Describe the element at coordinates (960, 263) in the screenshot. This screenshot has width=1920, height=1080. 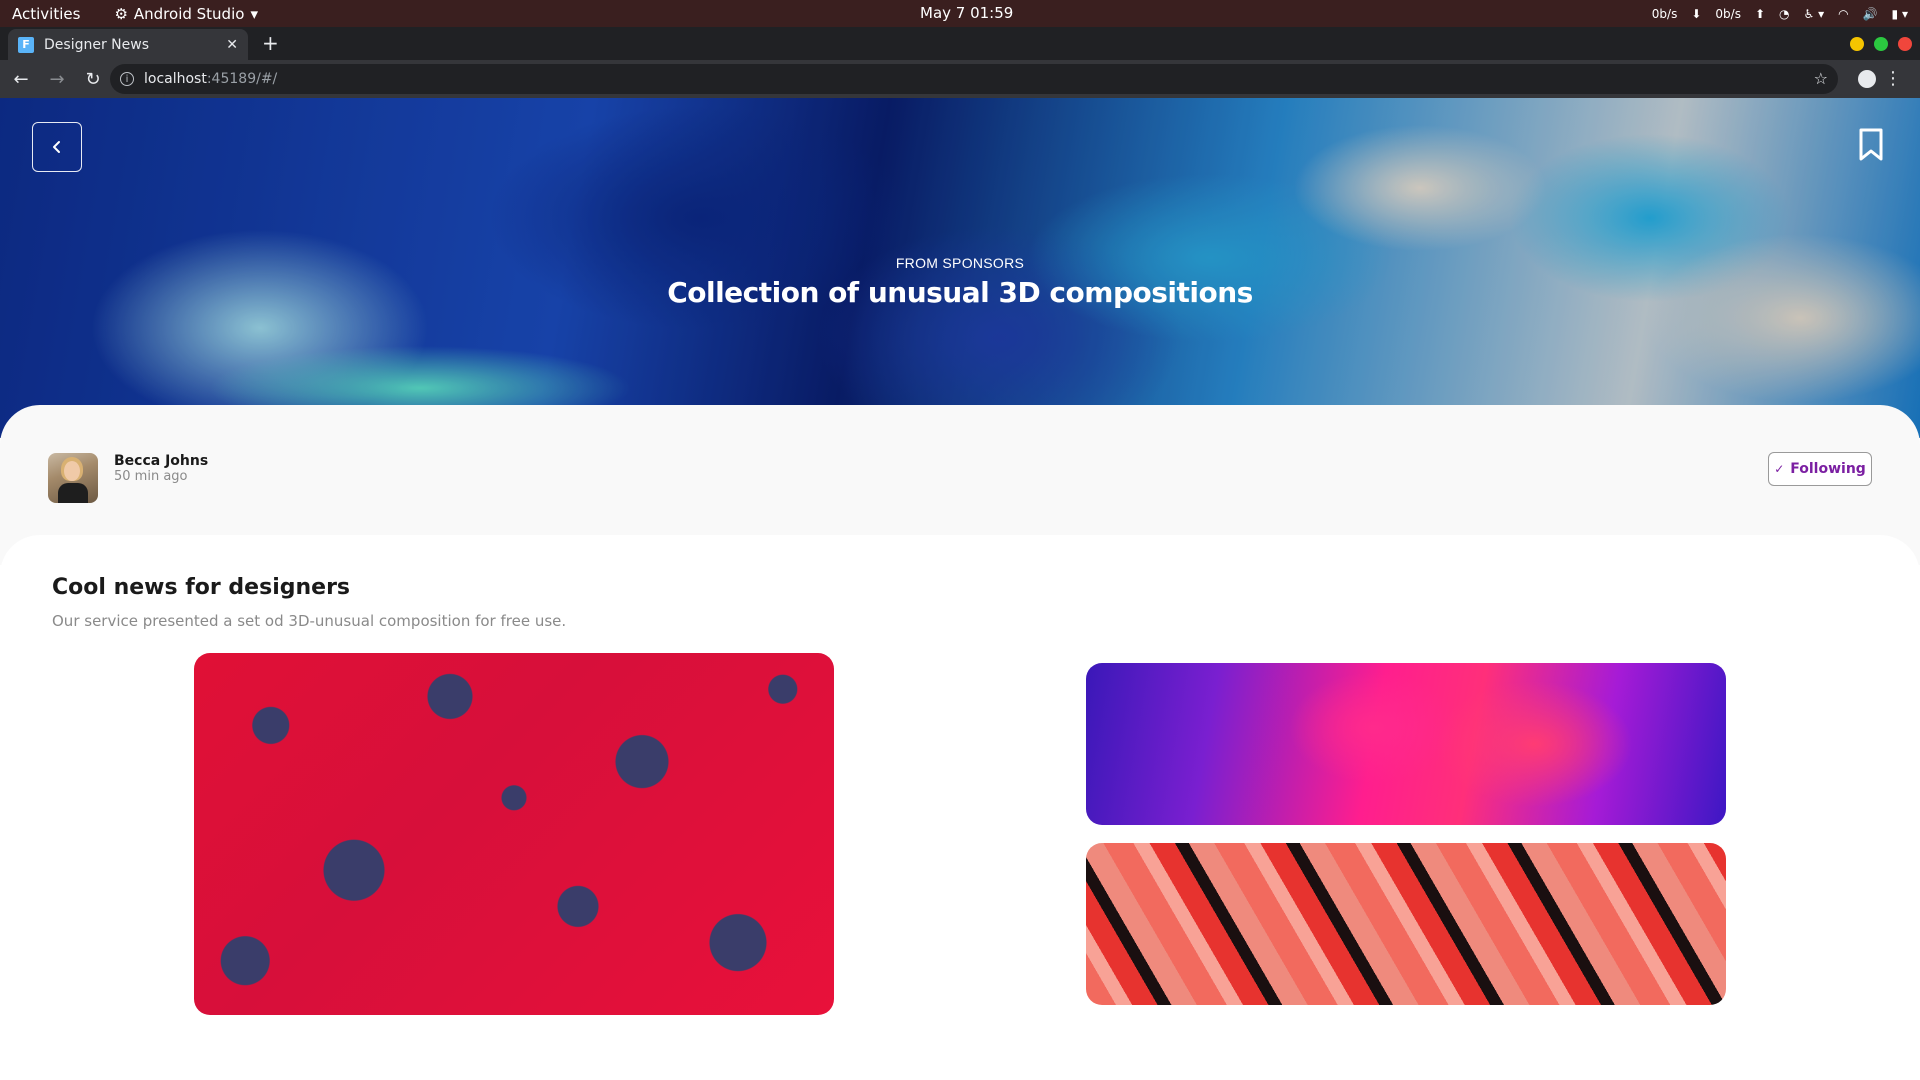
I see `hero-eyebrow: FROM SPONSORS` at that location.